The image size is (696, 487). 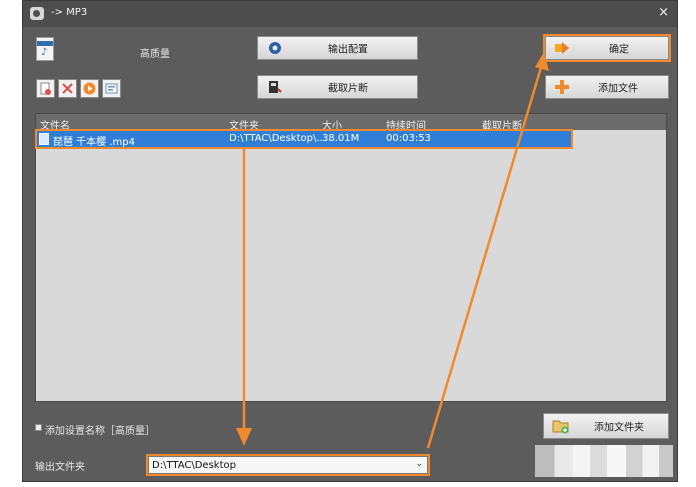 I want to click on add-folder-label: 添加文件夹, so click(x=619, y=428).